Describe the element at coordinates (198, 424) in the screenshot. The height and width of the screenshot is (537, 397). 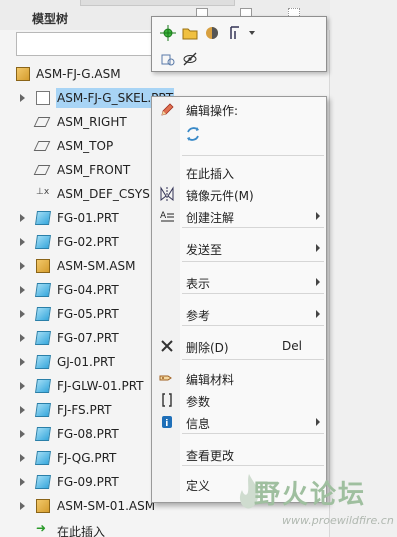
I see `menu-item-label: 信息` at that location.